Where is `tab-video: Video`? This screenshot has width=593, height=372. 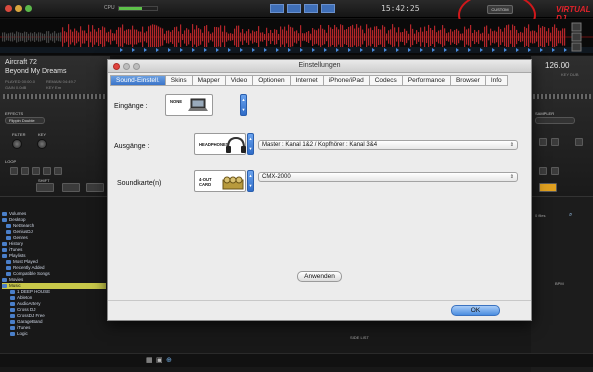 tab-video: Video is located at coordinates (240, 80).